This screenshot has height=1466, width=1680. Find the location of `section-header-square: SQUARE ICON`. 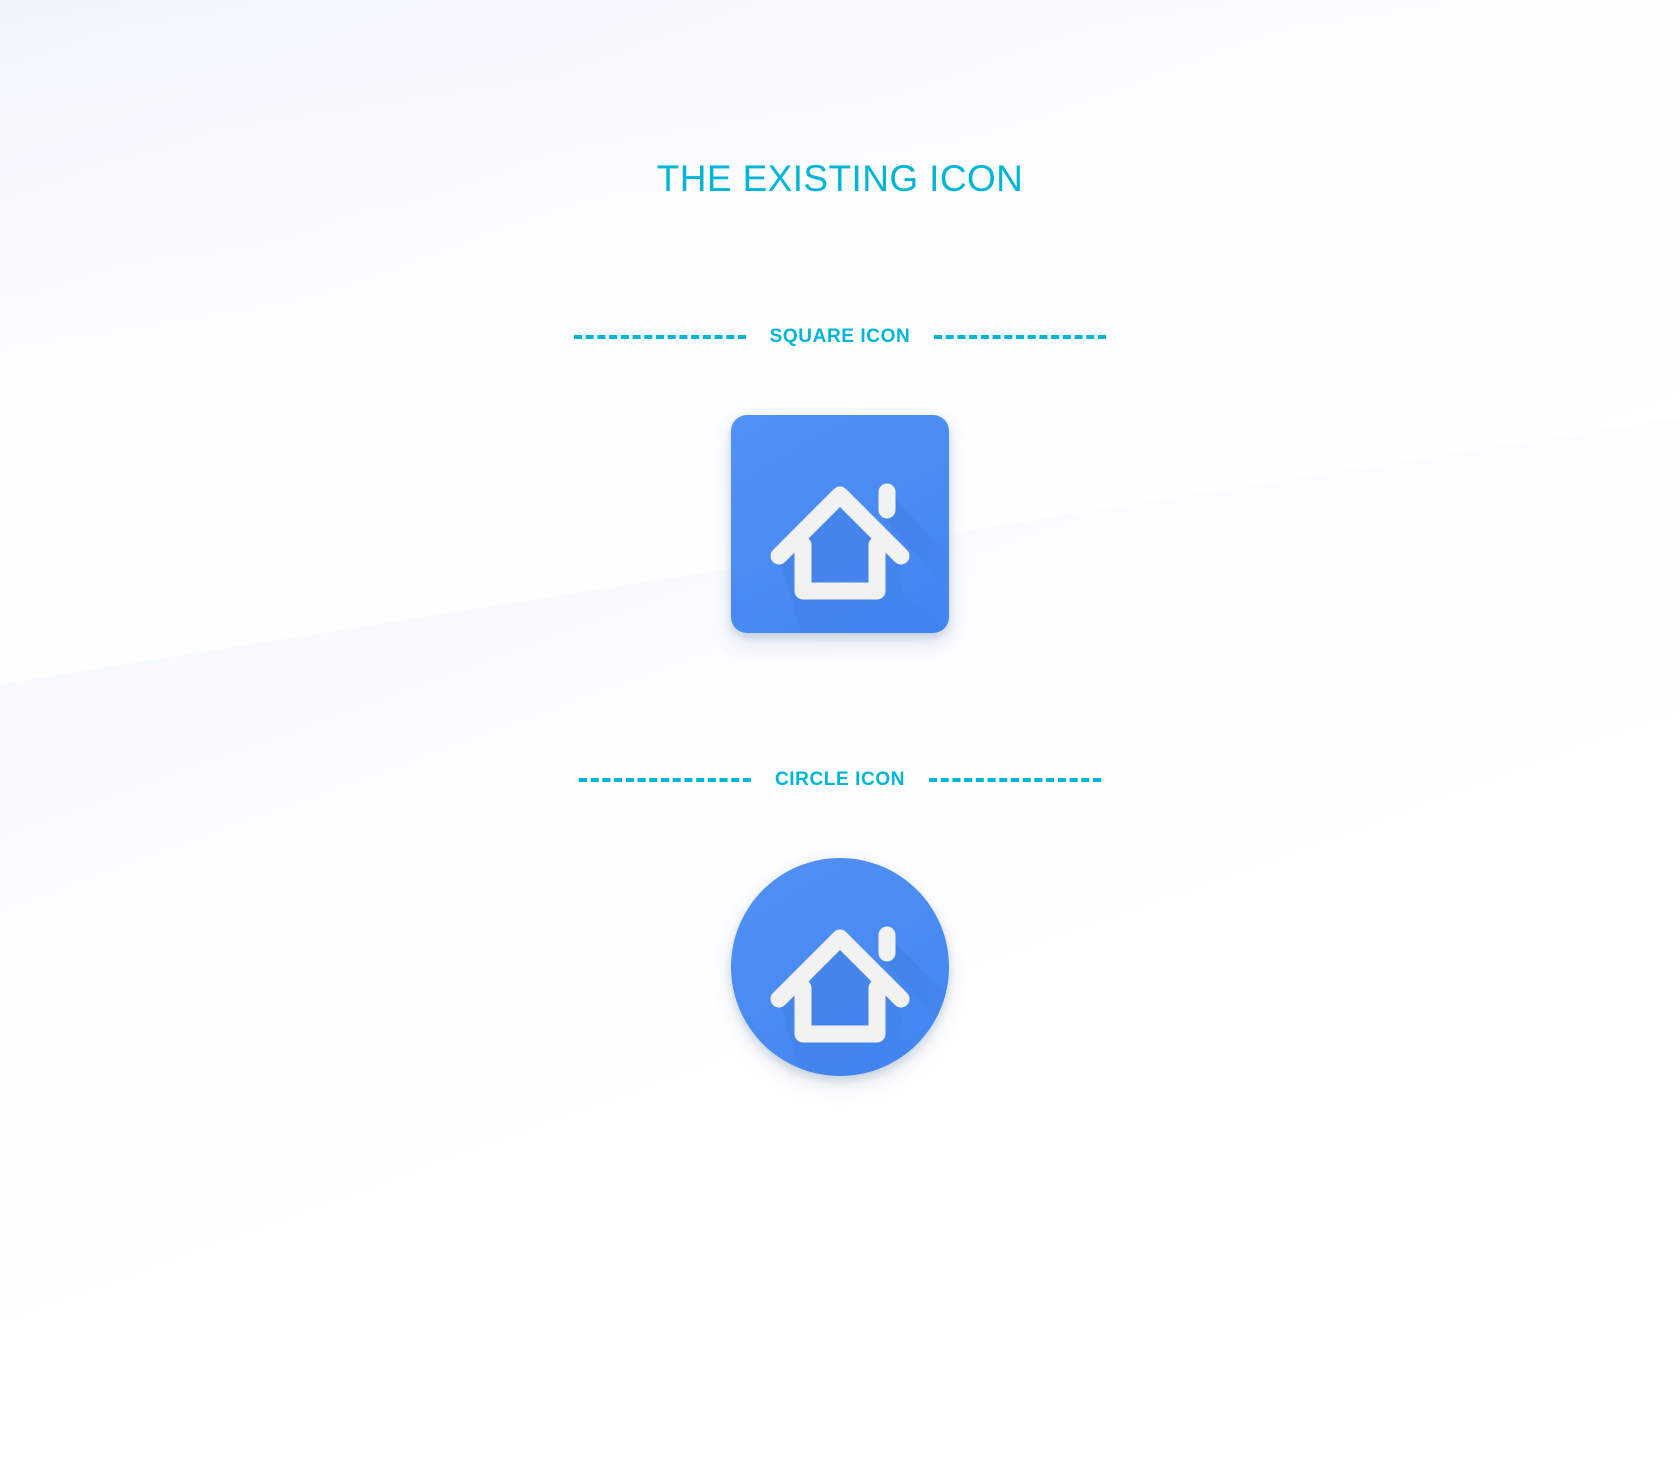

section-header-square: SQUARE ICON is located at coordinates (840, 337).